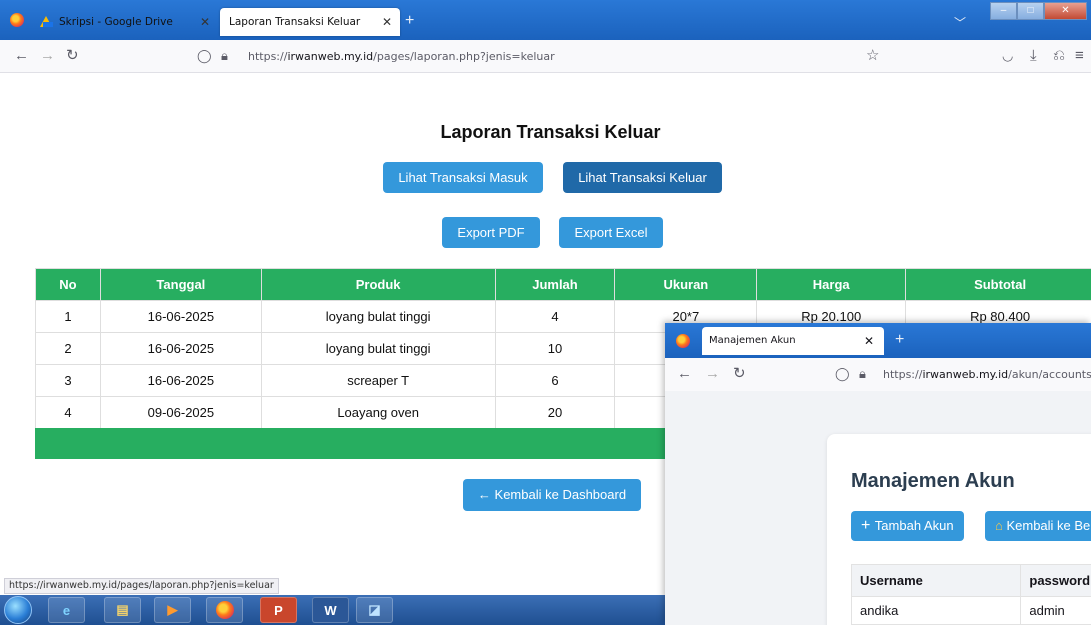 The image size is (1091, 625). Describe the element at coordinates (936, 580) in the screenshot. I see `column-header: Username` at that location.